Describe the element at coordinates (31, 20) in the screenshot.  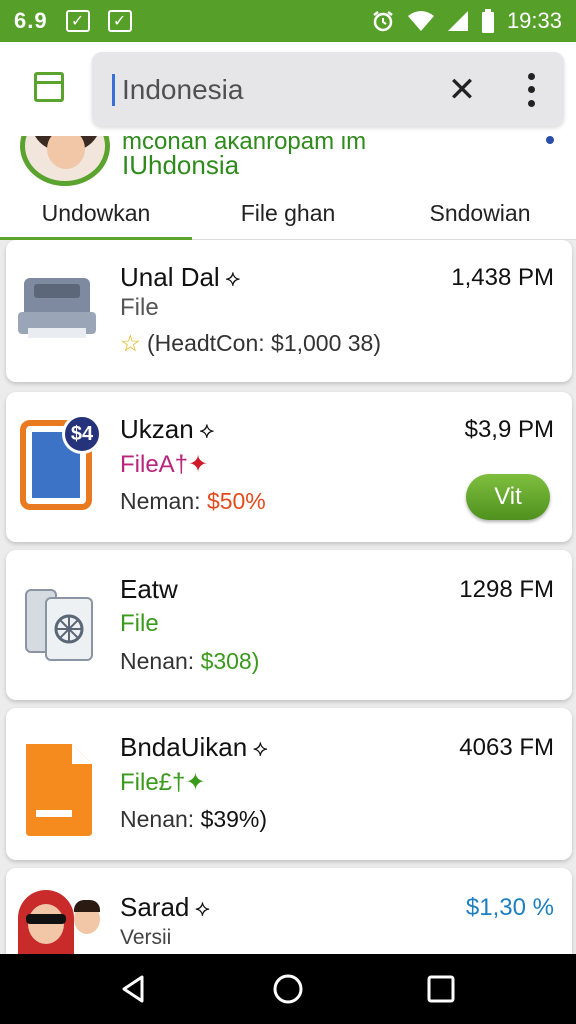
I see `status-time-left: 6.9` at that location.